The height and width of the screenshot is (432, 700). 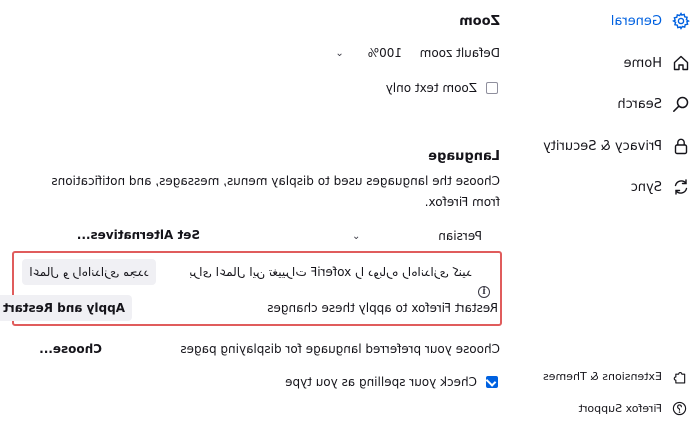 What do you see at coordinates (681, 21) in the screenshot?
I see `gear-icon` at bounding box center [681, 21].